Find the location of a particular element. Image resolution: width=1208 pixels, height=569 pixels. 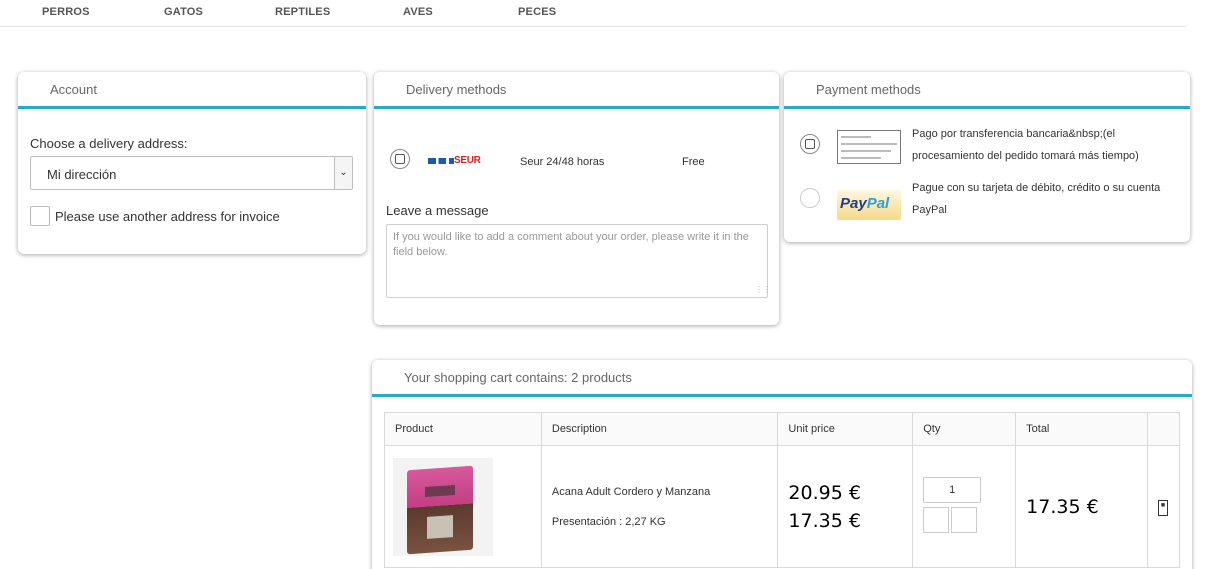

invoice-address-checkbox is located at coordinates (40, 216).